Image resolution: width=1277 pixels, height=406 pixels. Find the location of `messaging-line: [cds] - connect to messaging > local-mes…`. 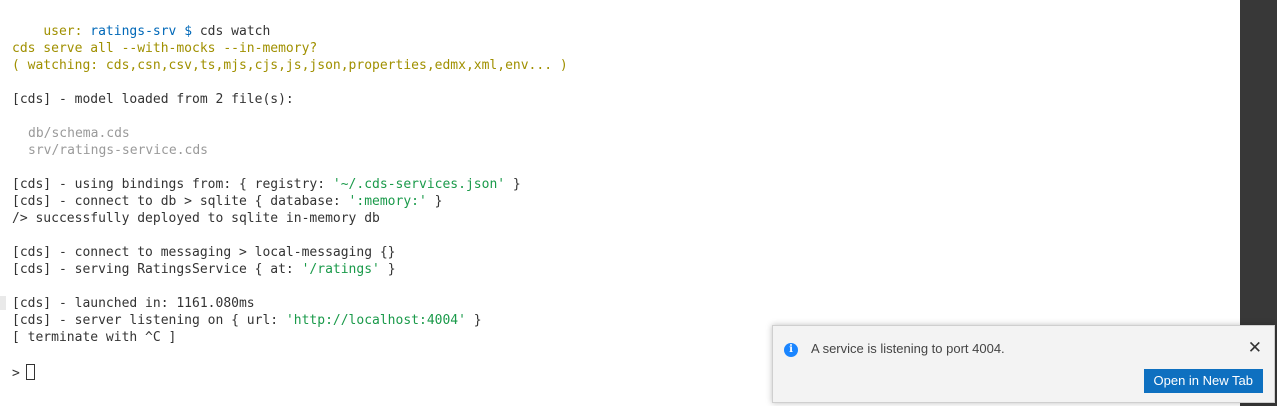

messaging-line: [cds] - connect to messaging > local-mes… is located at coordinates (204, 252).